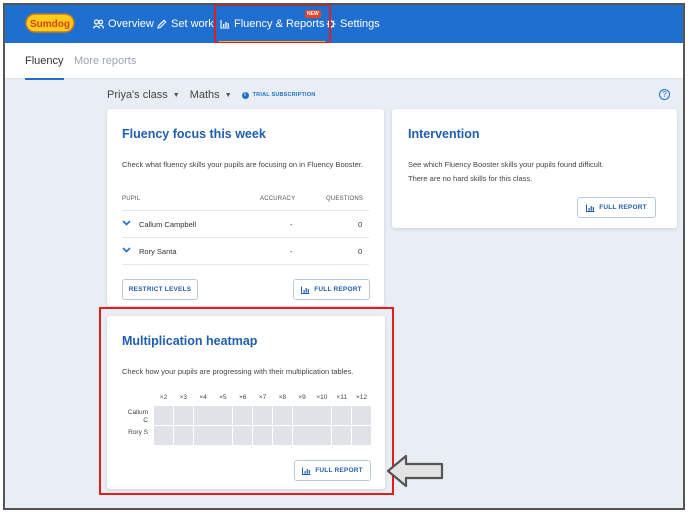 Image resolution: width=688 pixels, height=513 pixels. I want to click on nav-settings: Settings, so click(353, 24).